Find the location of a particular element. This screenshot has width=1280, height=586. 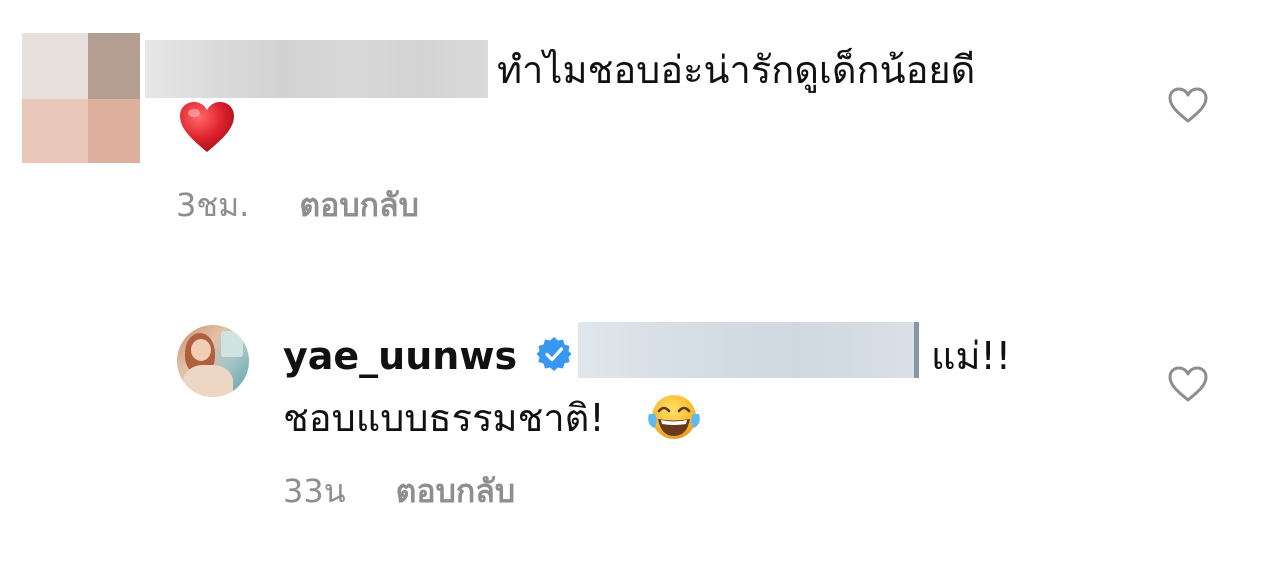

avatar is located at coordinates (213, 361).